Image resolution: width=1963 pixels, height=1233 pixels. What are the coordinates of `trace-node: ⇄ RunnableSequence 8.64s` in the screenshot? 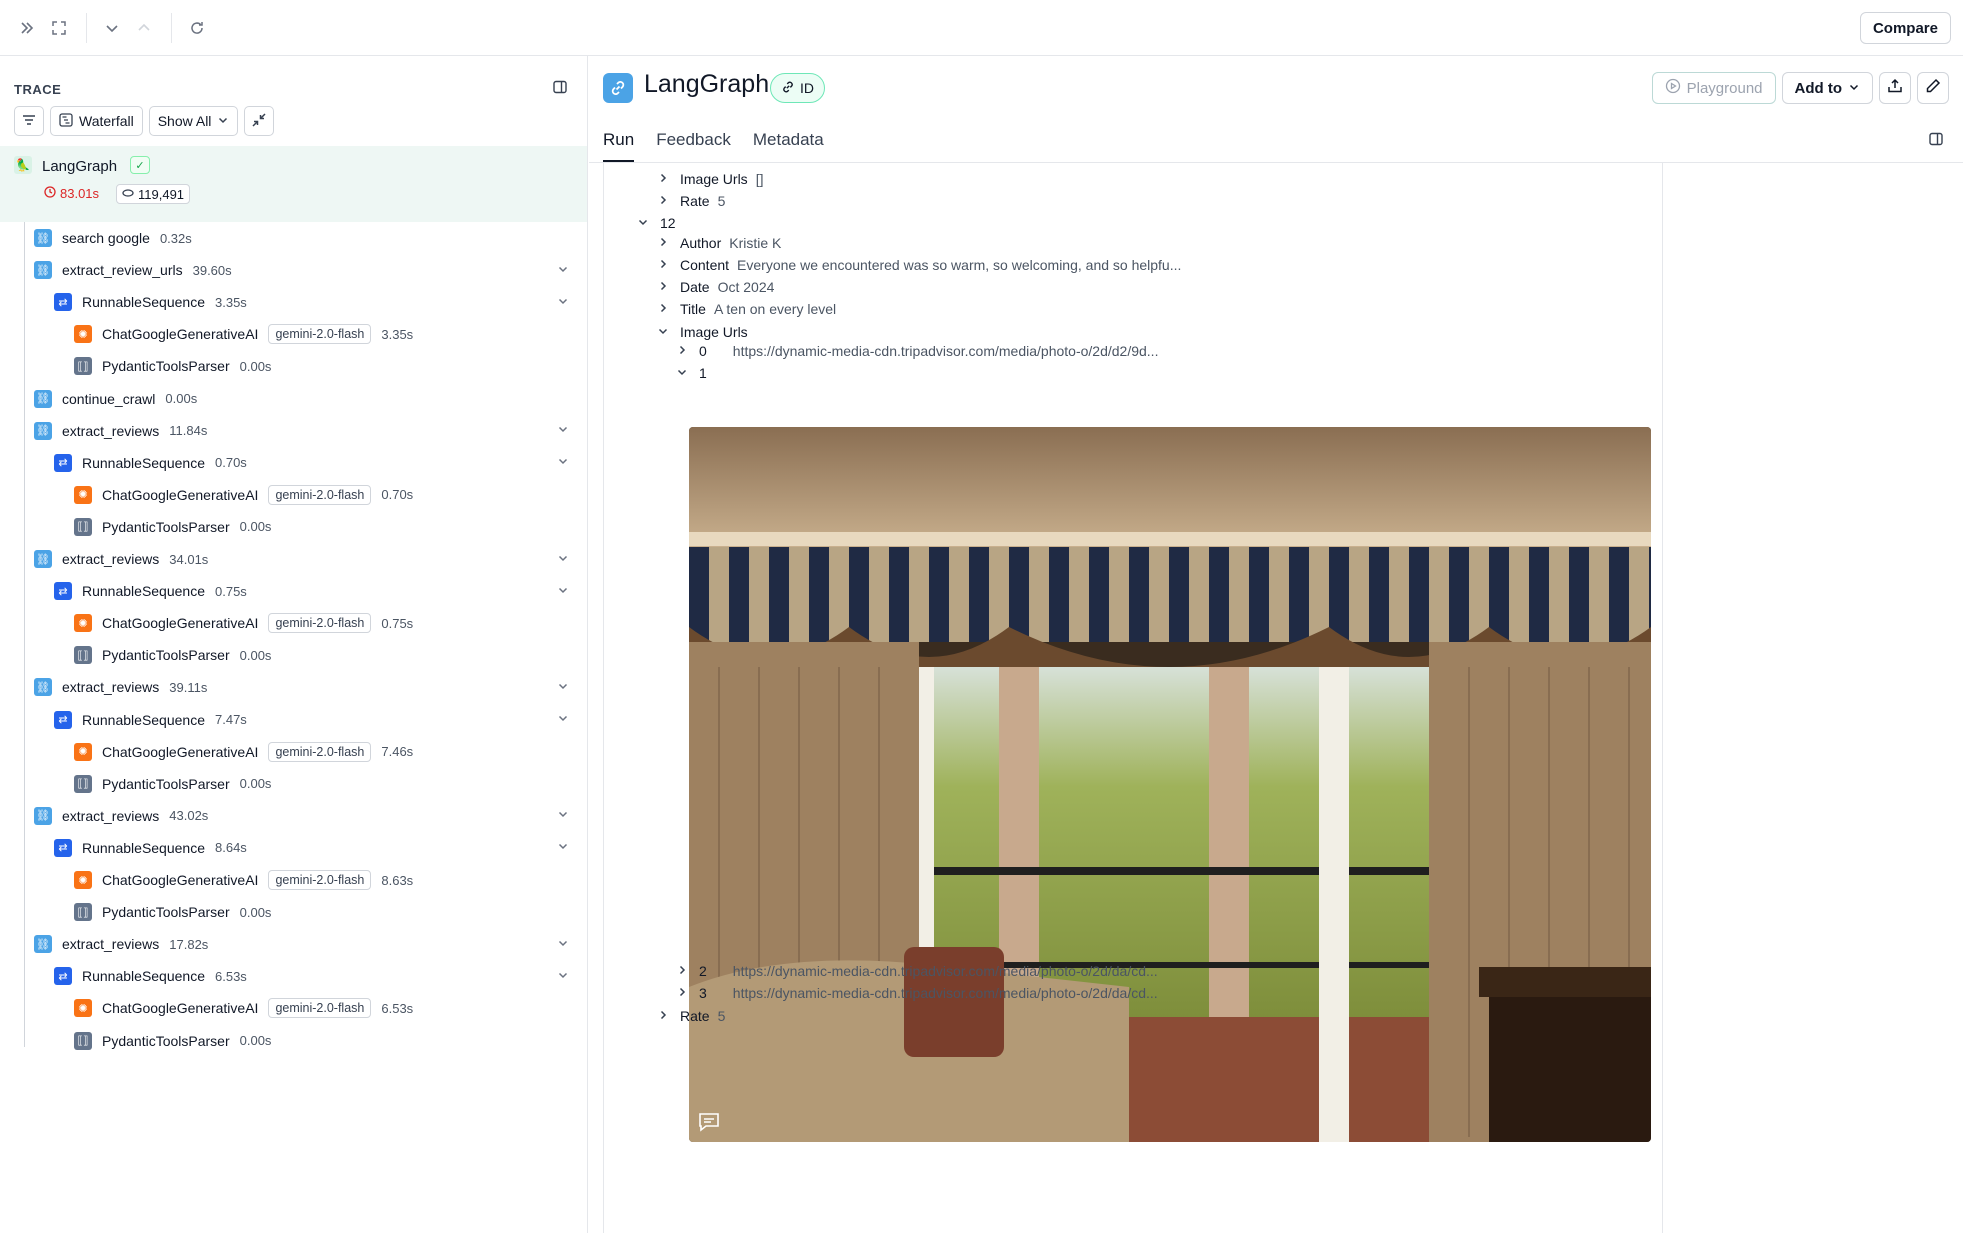 It's located at (320, 848).